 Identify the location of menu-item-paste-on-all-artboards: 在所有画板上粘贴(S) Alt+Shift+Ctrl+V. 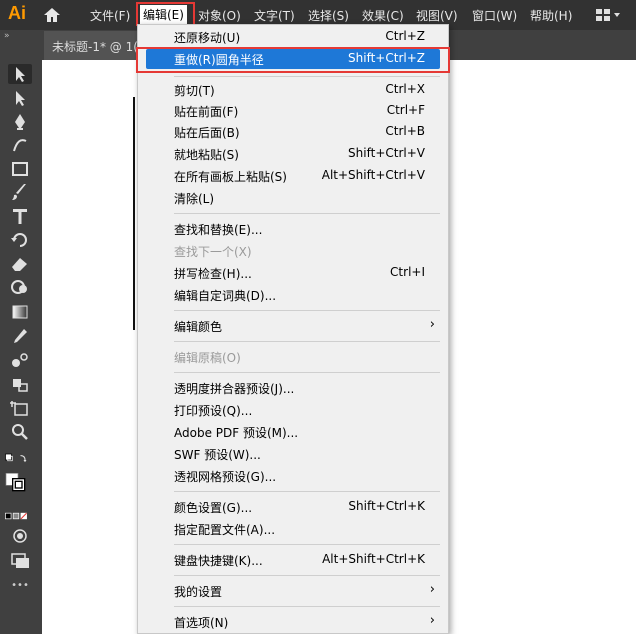
(293, 176).